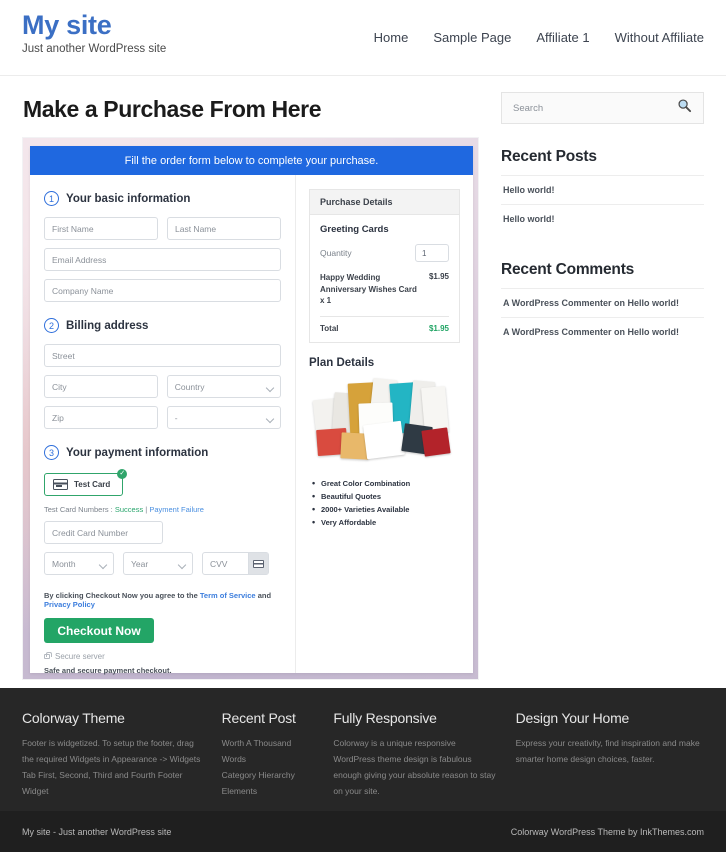  Describe the element at coordinates (549, 156) in the screenshot. I see `recent-posts-title: Recent Posts` at that location.